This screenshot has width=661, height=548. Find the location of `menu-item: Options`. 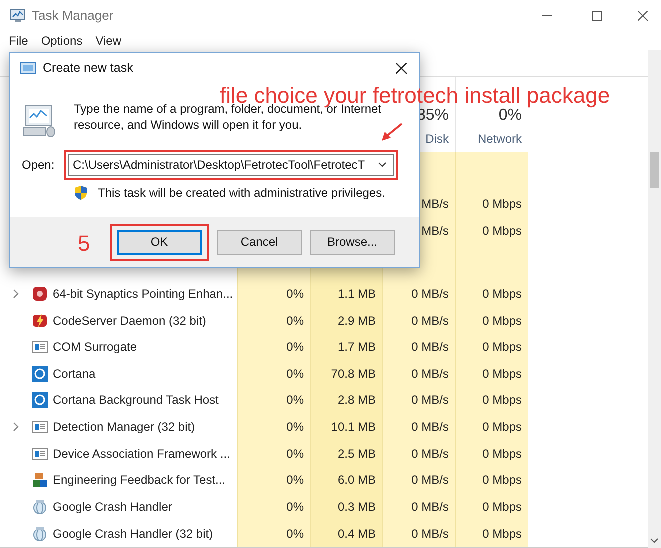

menu-item: Options is located at coordinates (62, 41).